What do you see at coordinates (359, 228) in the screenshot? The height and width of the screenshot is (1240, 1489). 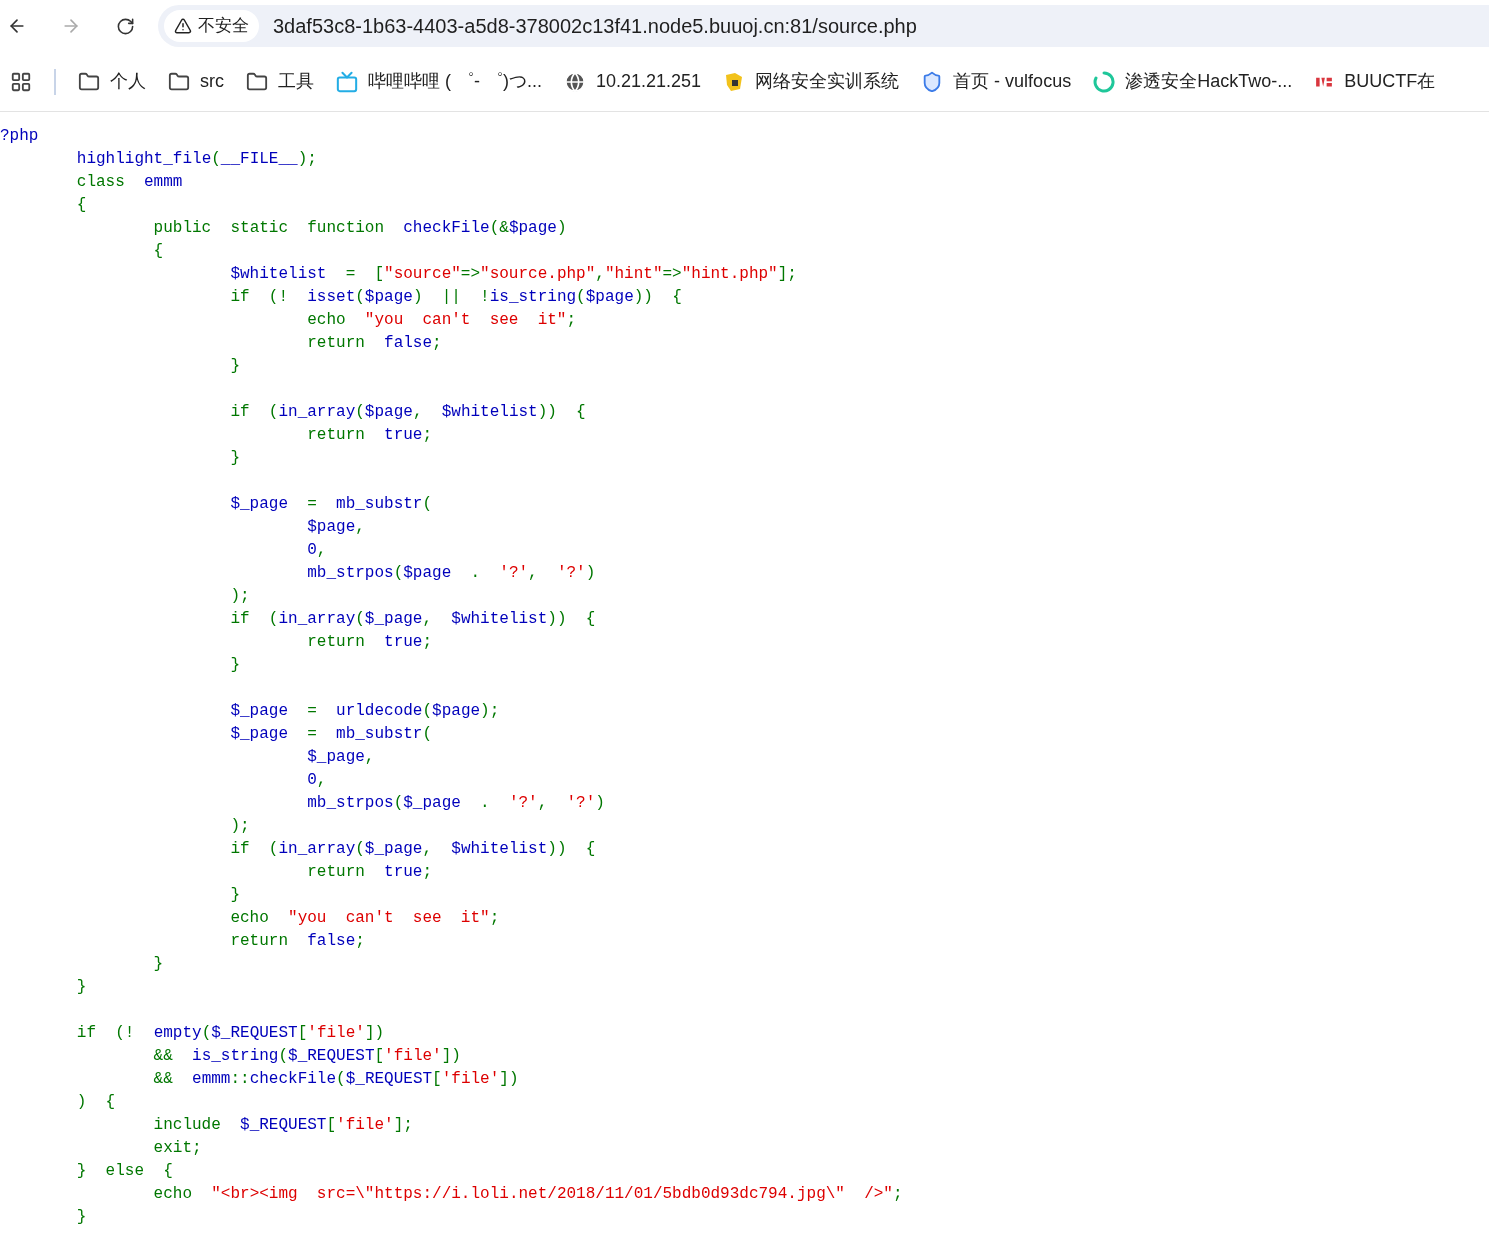 I see `code-line: public static function checkFile(&$page)` at bounding box center [359, 228].